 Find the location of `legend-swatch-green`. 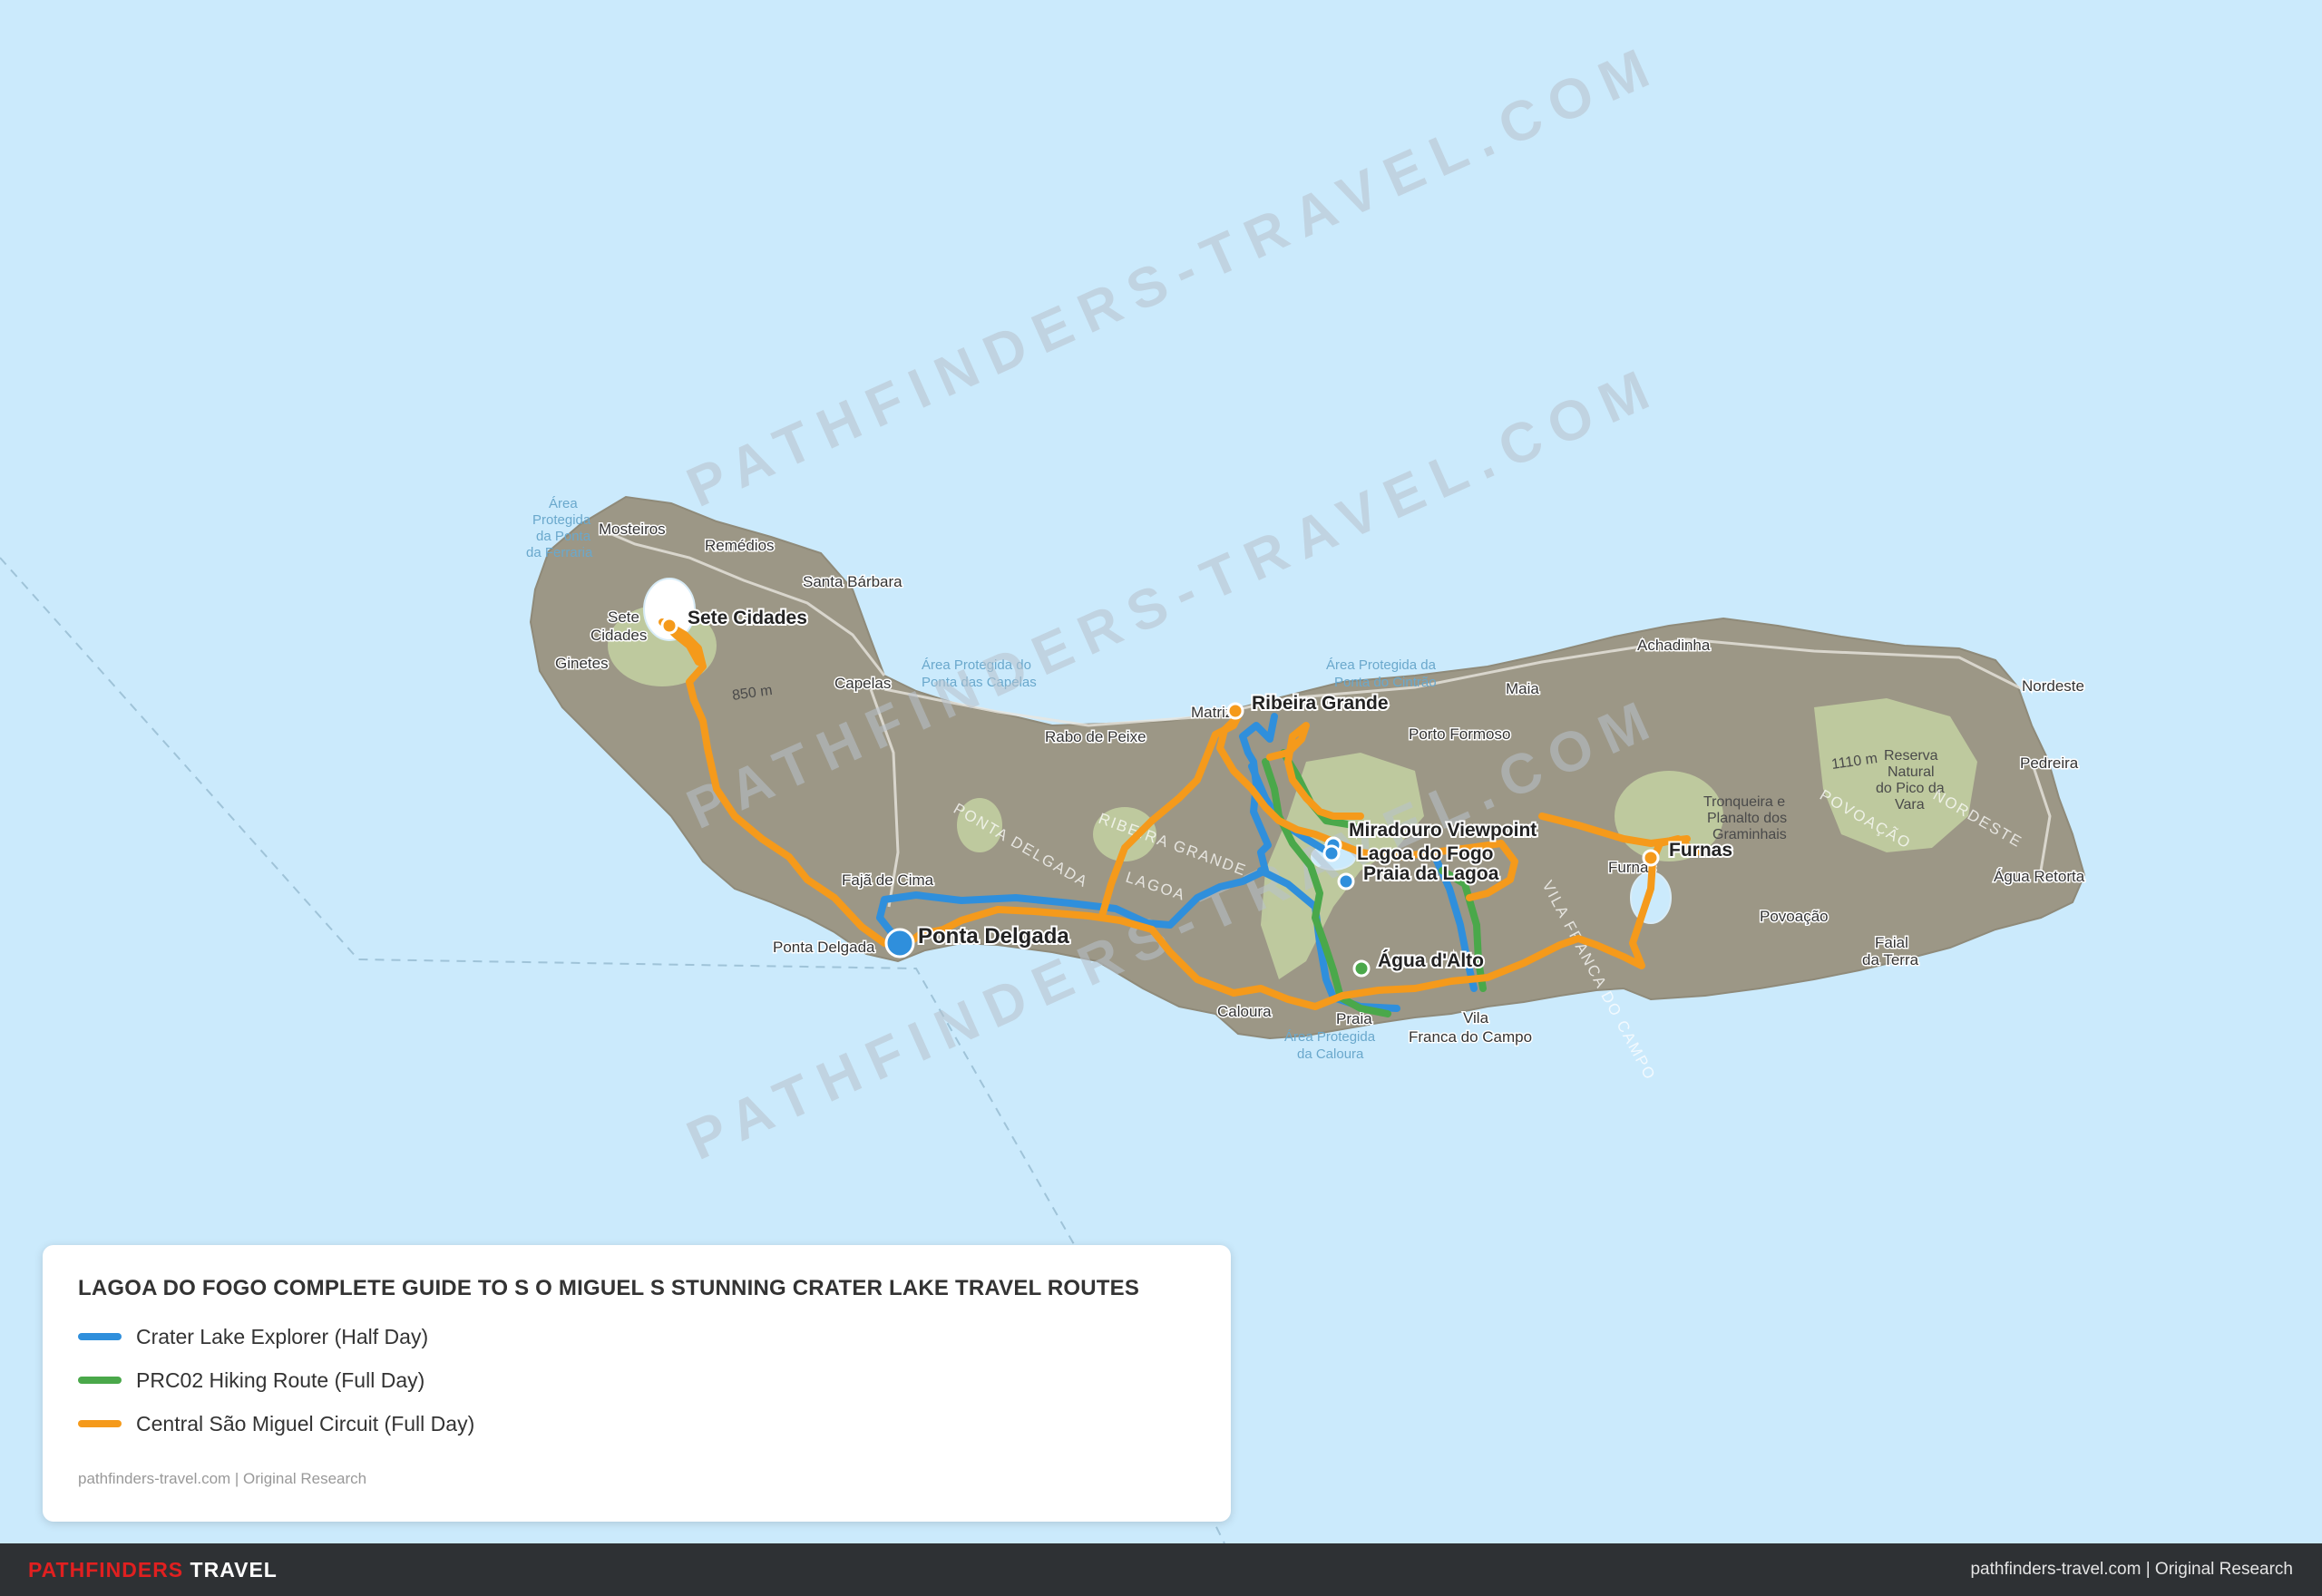

legend-swatch-green is located at coordinates (100, 1380).